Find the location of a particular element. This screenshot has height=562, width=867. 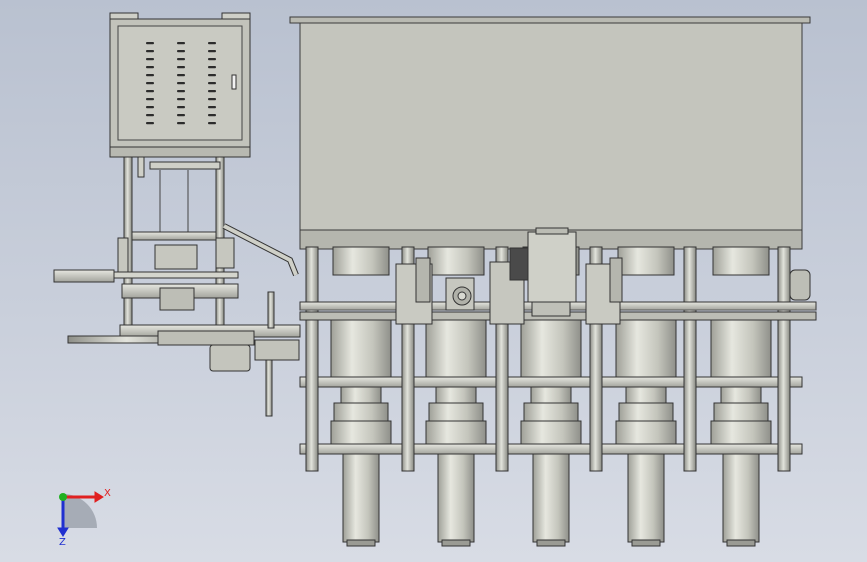

z-axis-label: Z is located at coordinates (62, 542).